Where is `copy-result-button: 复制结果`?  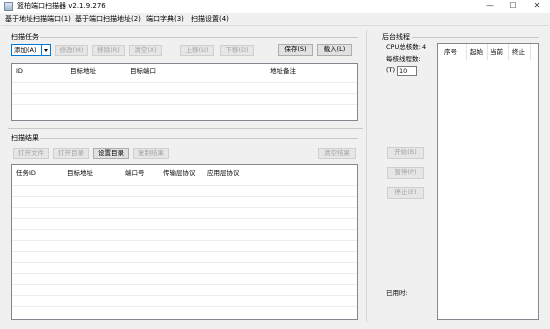 copy-result-button: 复制结果 is located at coordinates (151, 153).